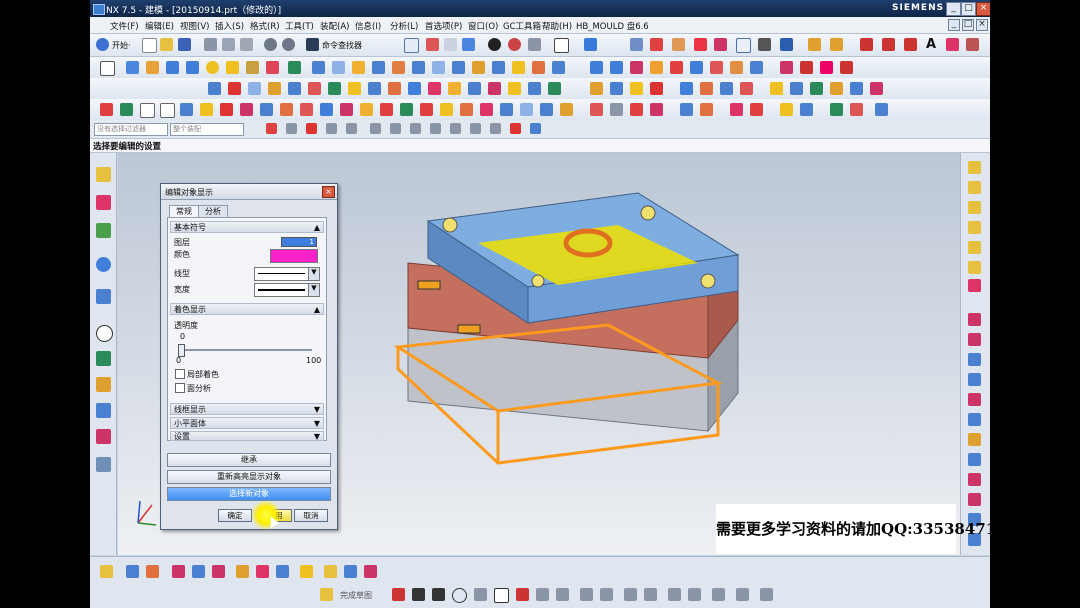  Describe the element at coordinates (514, 44) in the screenshot. I see `section-view-icon` at that location.